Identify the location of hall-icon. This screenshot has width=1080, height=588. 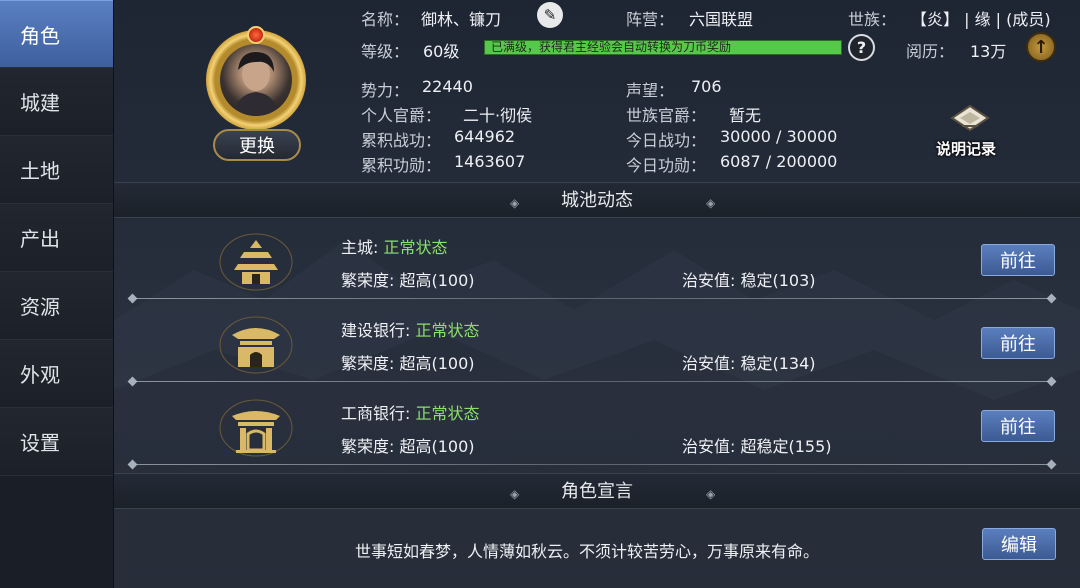
(256, 345).